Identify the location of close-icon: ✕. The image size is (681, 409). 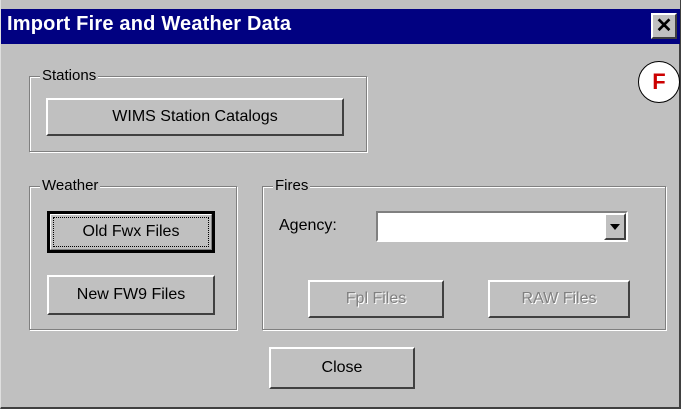
(664, 26).